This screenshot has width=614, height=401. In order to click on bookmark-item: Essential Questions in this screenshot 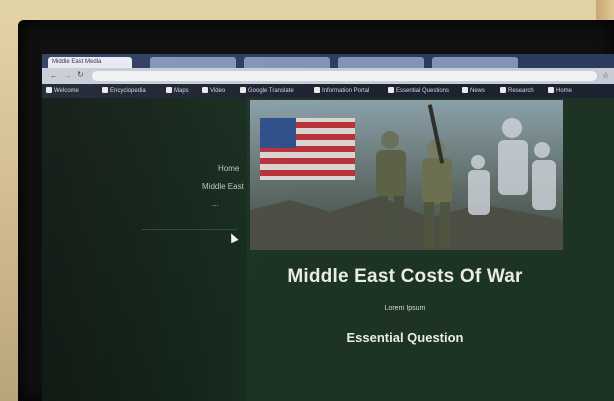, I will do `click(418, 91)`.